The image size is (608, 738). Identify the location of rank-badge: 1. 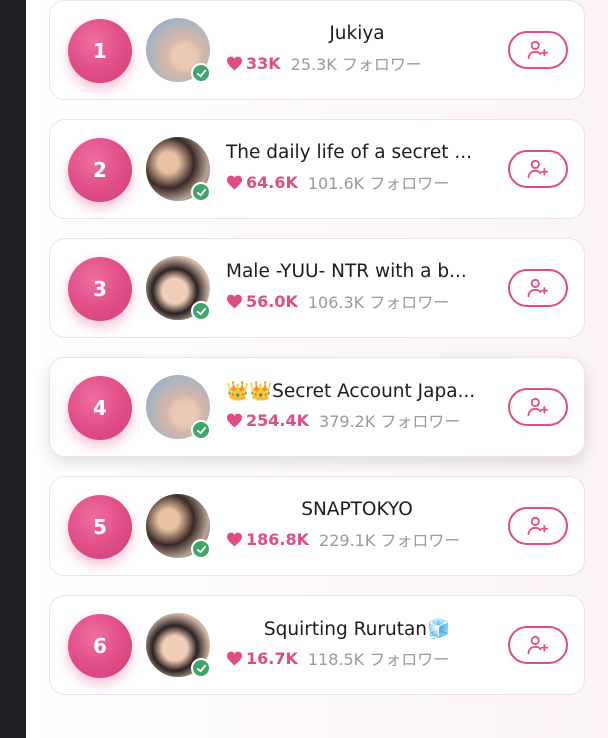
(100, 51).